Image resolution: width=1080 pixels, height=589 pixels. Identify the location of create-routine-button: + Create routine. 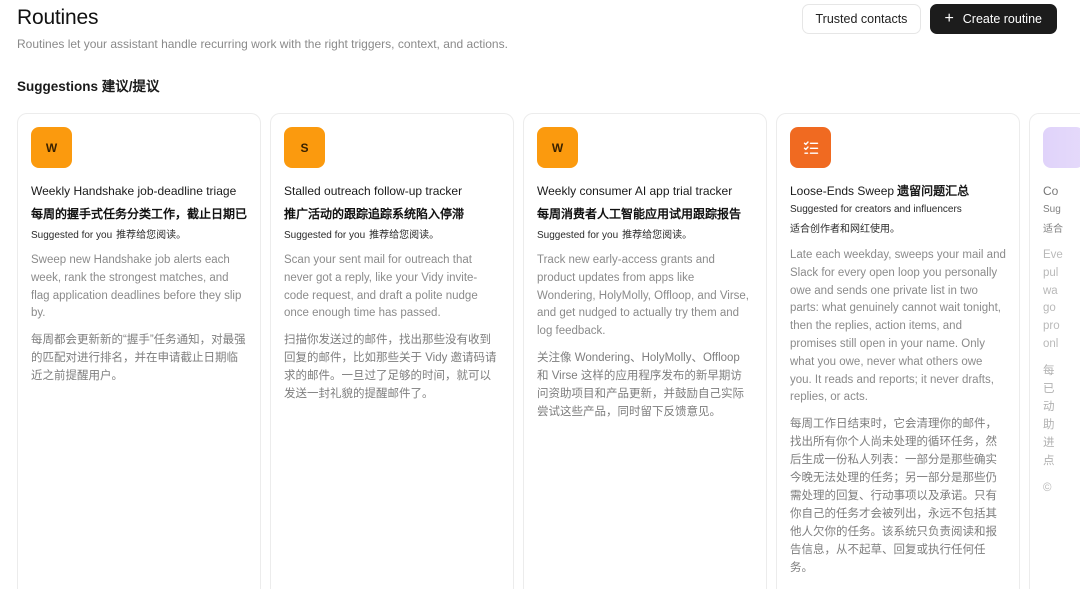
(993, 19).